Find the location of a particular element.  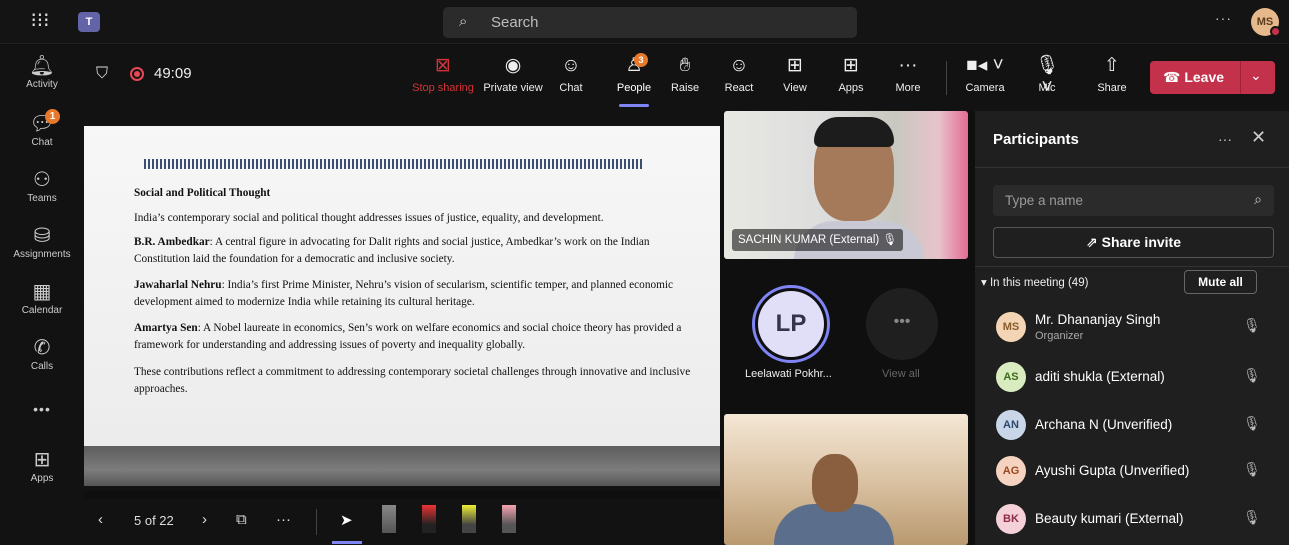

bell-icon: 🔔︎ is located at coordinates (42, 66).